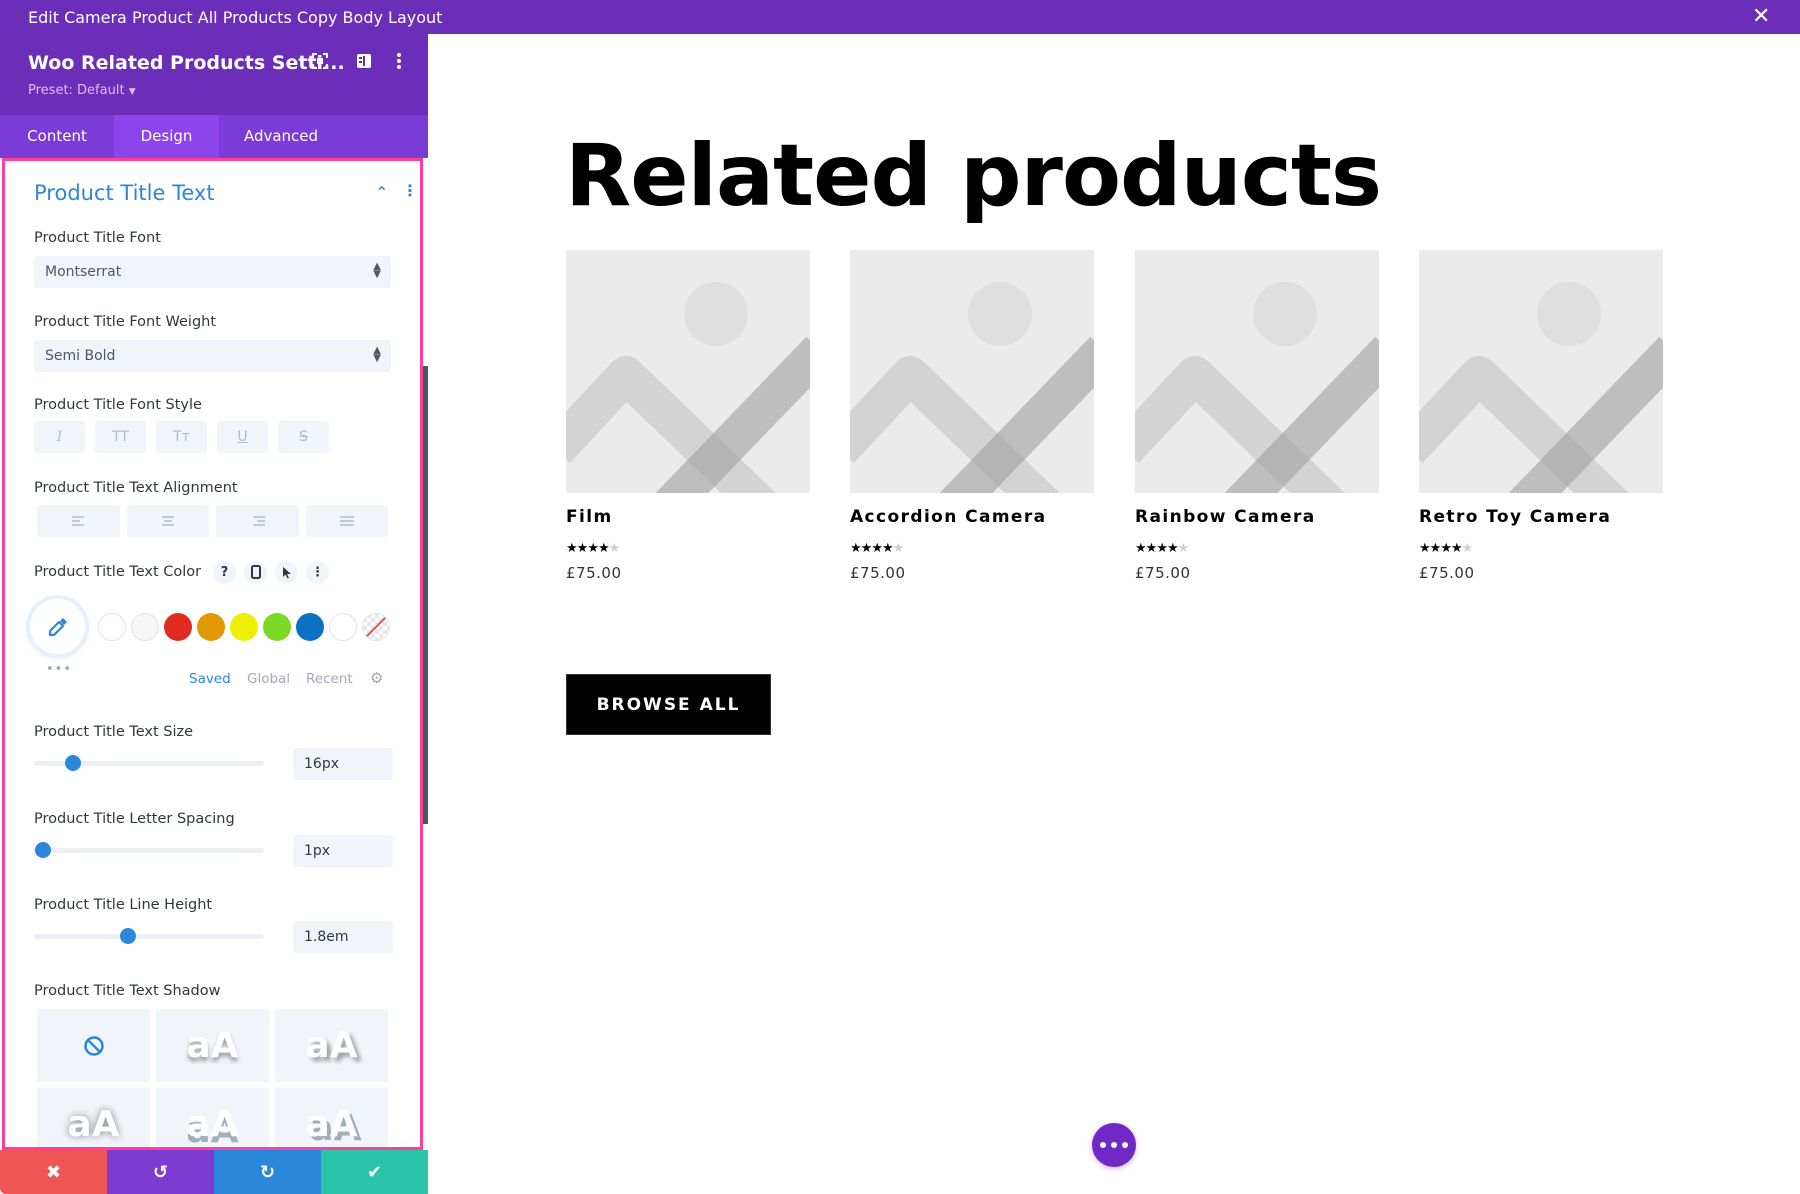 This screenshot has width=1800, height=1194. I want to click on palette-tab-global: Global, so click(268, 679).